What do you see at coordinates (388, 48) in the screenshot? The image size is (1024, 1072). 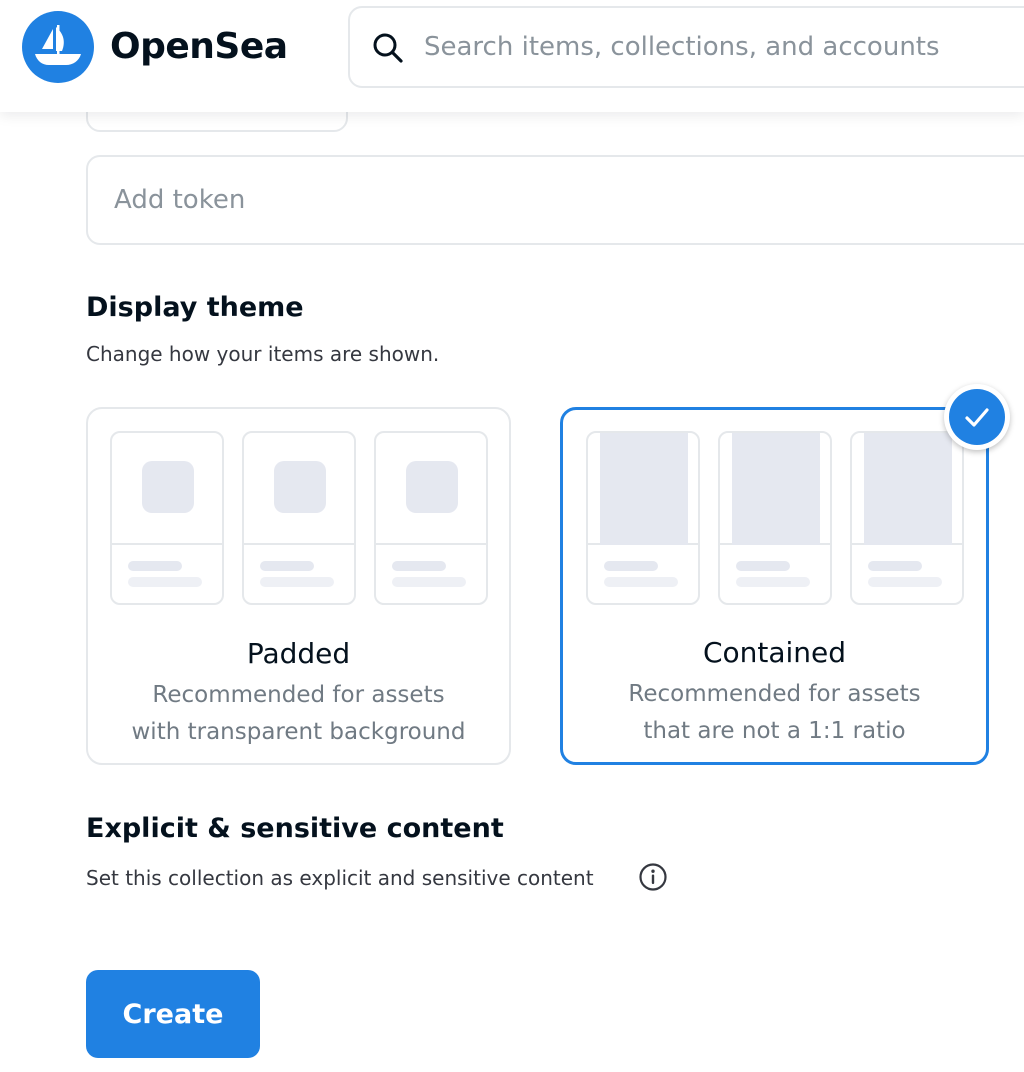 I see `search-icon` at bounding box center [388, 48].